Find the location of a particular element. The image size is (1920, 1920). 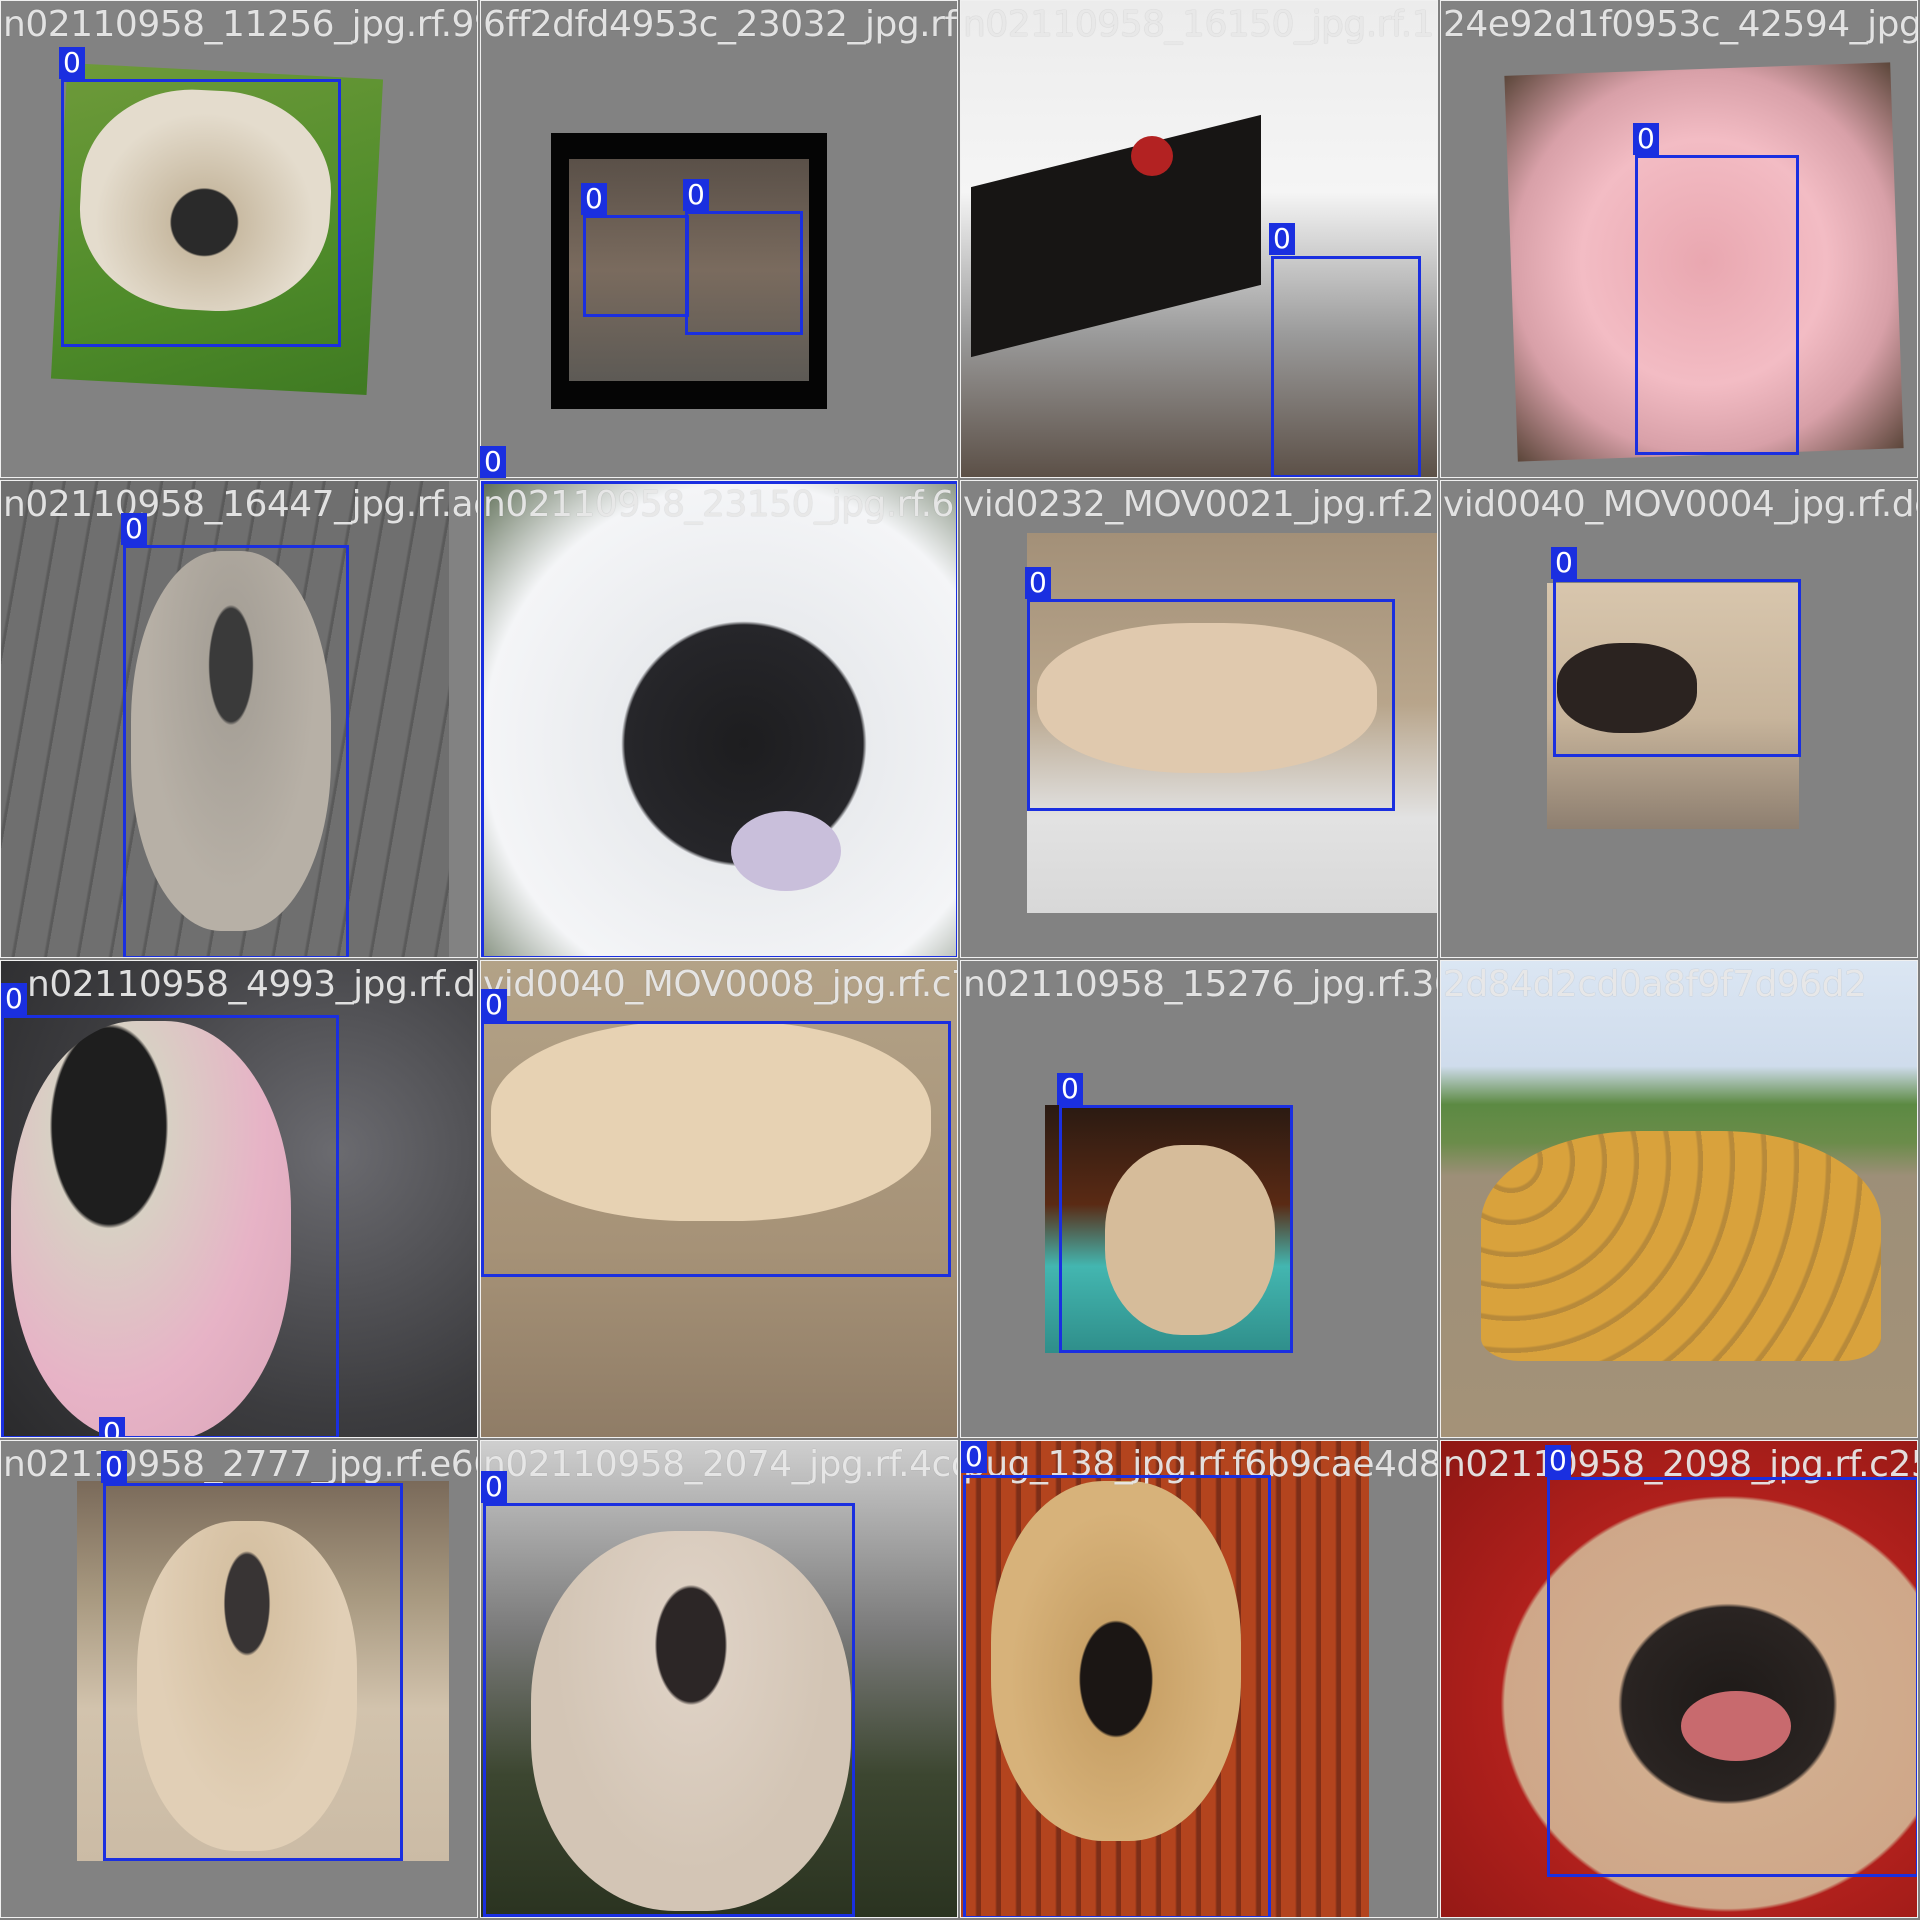

file-name: 6ff2dfd4953c_23032_jpg.rf.f57 is located at coordinates (720, 24).